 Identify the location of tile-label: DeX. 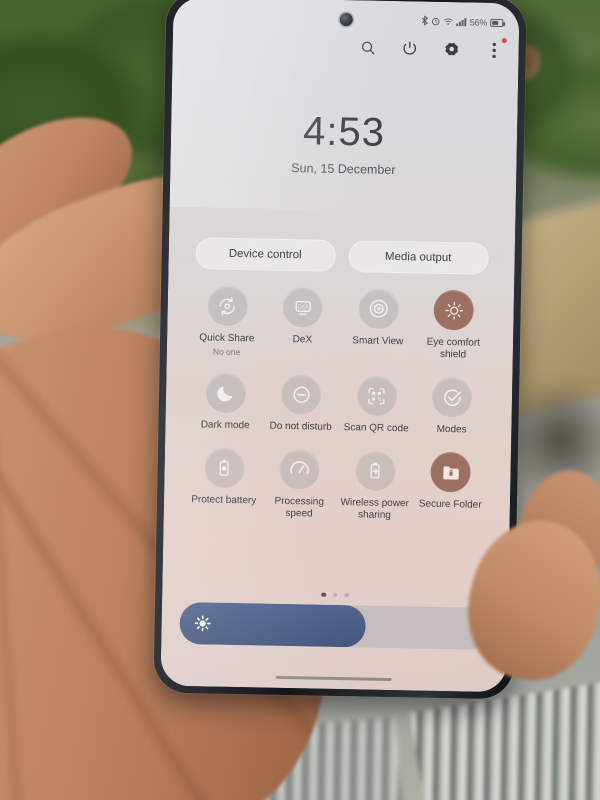
(302, 340).